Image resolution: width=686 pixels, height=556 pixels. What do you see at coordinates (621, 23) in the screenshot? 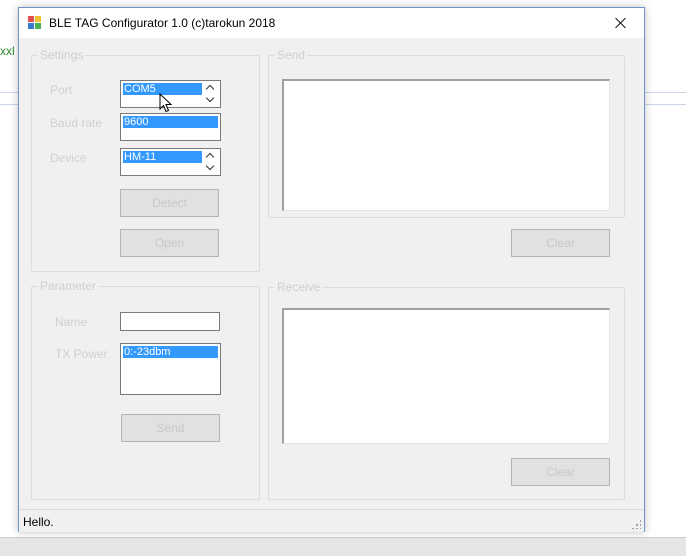
I see `close-icon` at bounding box center [621, 23].